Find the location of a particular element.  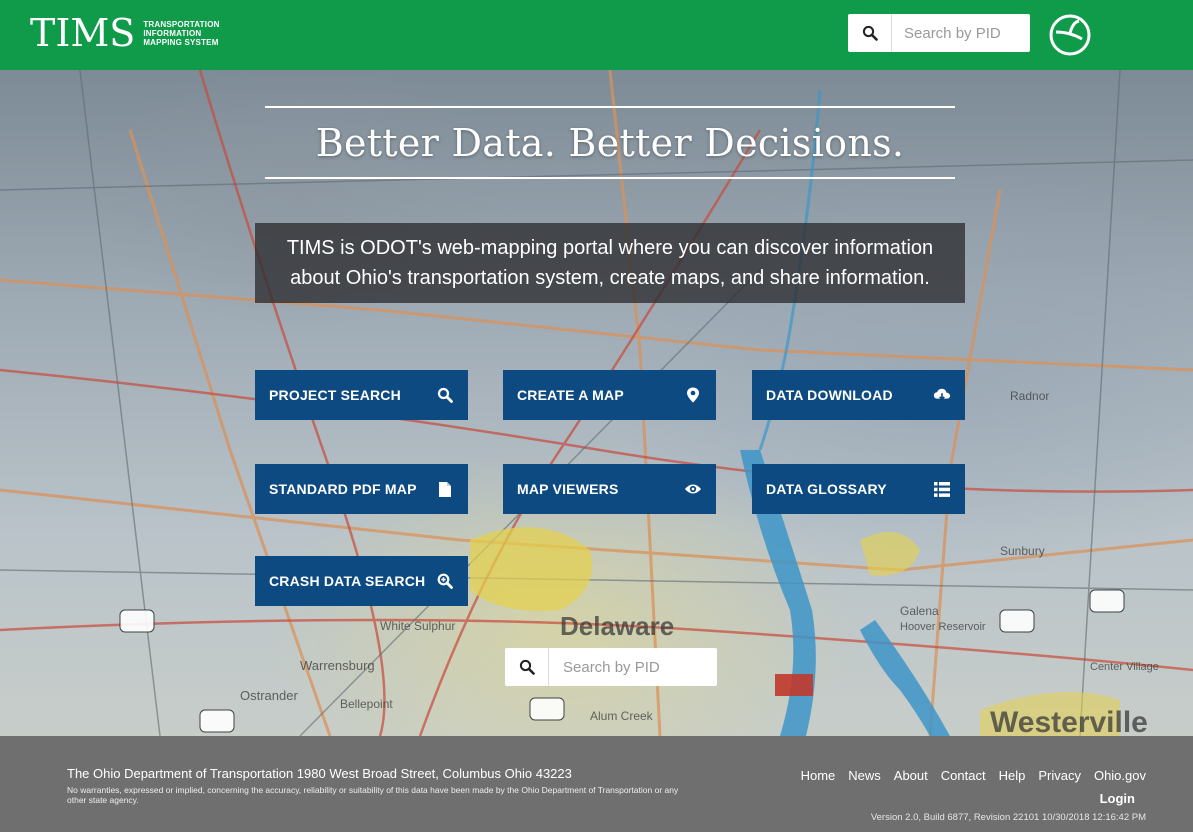

data-download-button: DATA DOWNLOAD is located at coordinates (858, 395).